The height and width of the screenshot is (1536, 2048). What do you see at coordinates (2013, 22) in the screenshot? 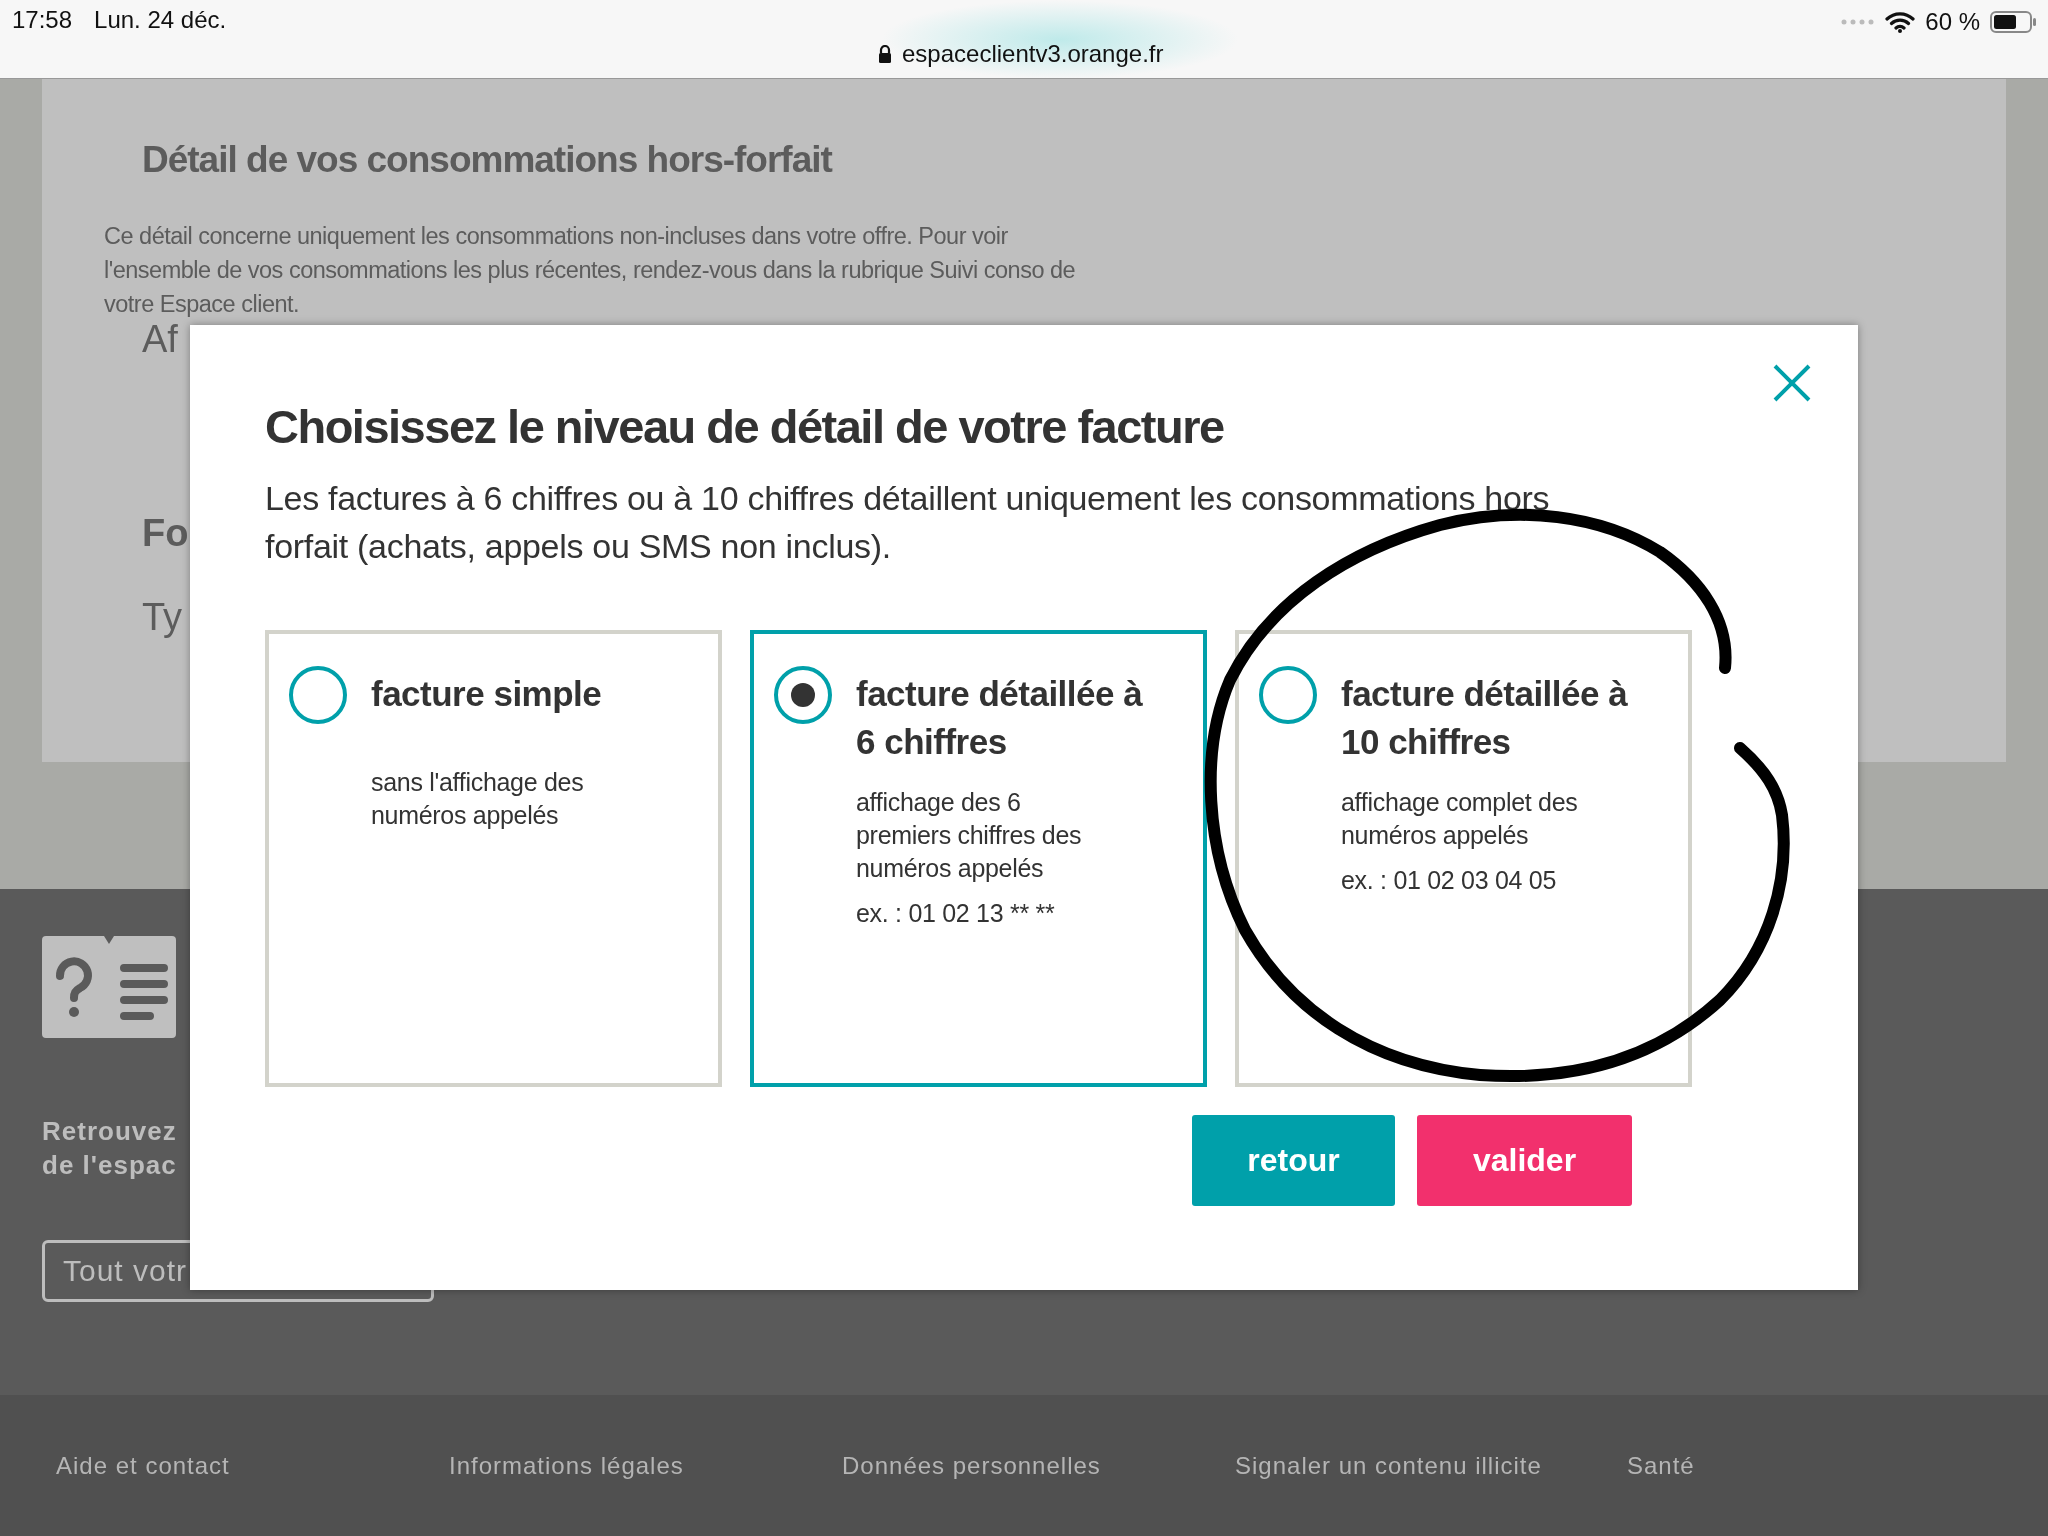
I see `battery-icon` at bounding box center [2013, 22].